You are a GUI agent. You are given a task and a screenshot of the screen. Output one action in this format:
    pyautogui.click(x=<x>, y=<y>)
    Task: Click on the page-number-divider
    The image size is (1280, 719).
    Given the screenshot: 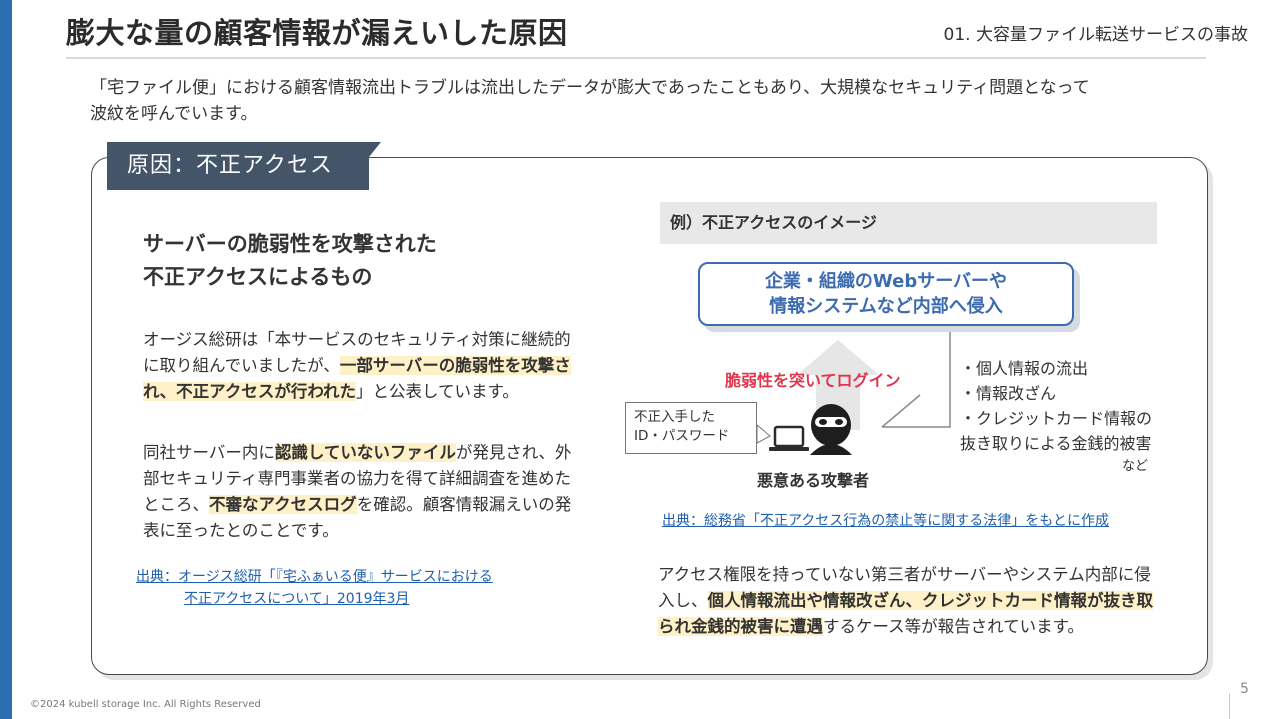 What is the action you would take?
    pyautogui.click(x=1229, y=706)
    